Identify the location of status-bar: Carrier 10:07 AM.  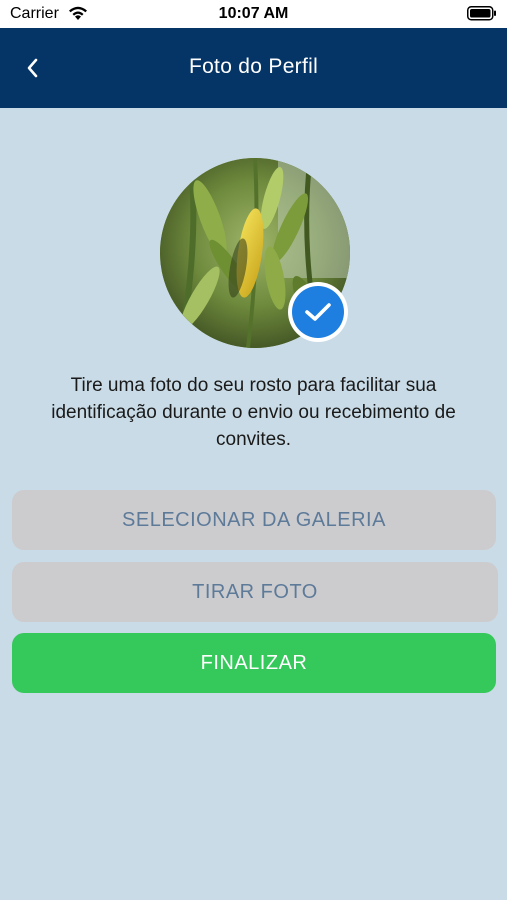
(253, 14).